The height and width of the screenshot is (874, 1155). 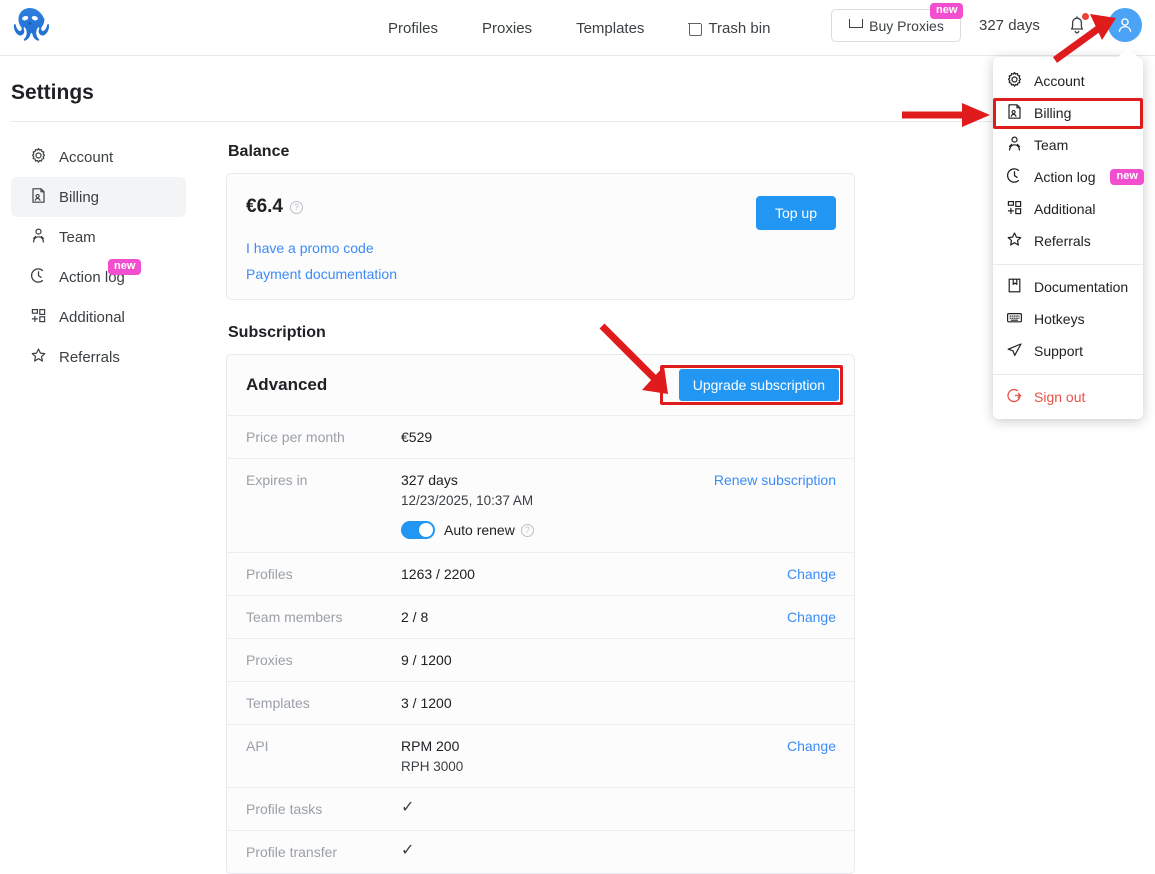 I want to click on dropdown-item-label: Team, so click(x=1051, y=145).